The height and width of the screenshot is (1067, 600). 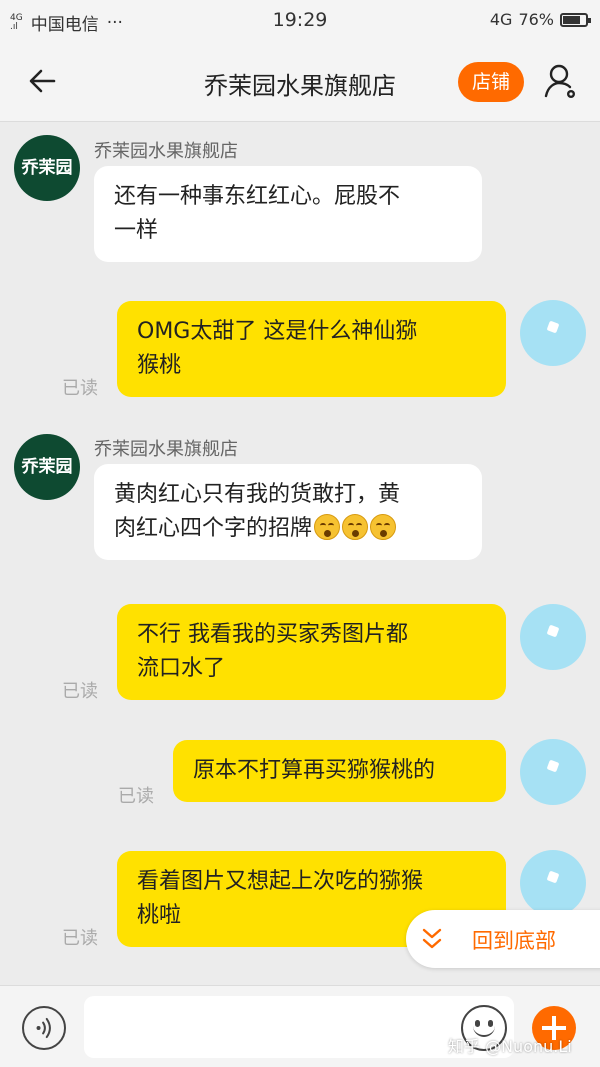 What do you see at coordinates (432, 938) in the screenshot?
I see `double-chevron-down-icon` at bounding box center [432, 938].